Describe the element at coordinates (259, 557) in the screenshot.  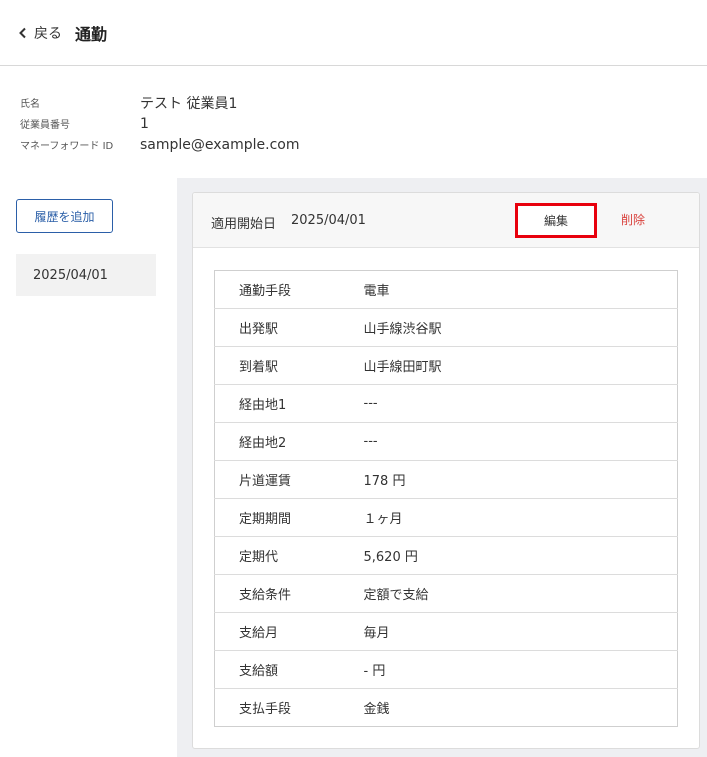
I see `row-label: 定期代` at that location.